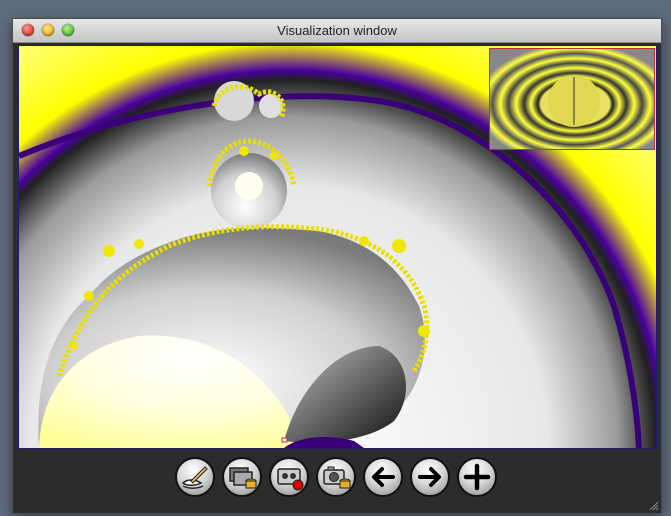 The height and width of the screenshot is (516, 671). I want to click on toolbar, so click(337, 481).